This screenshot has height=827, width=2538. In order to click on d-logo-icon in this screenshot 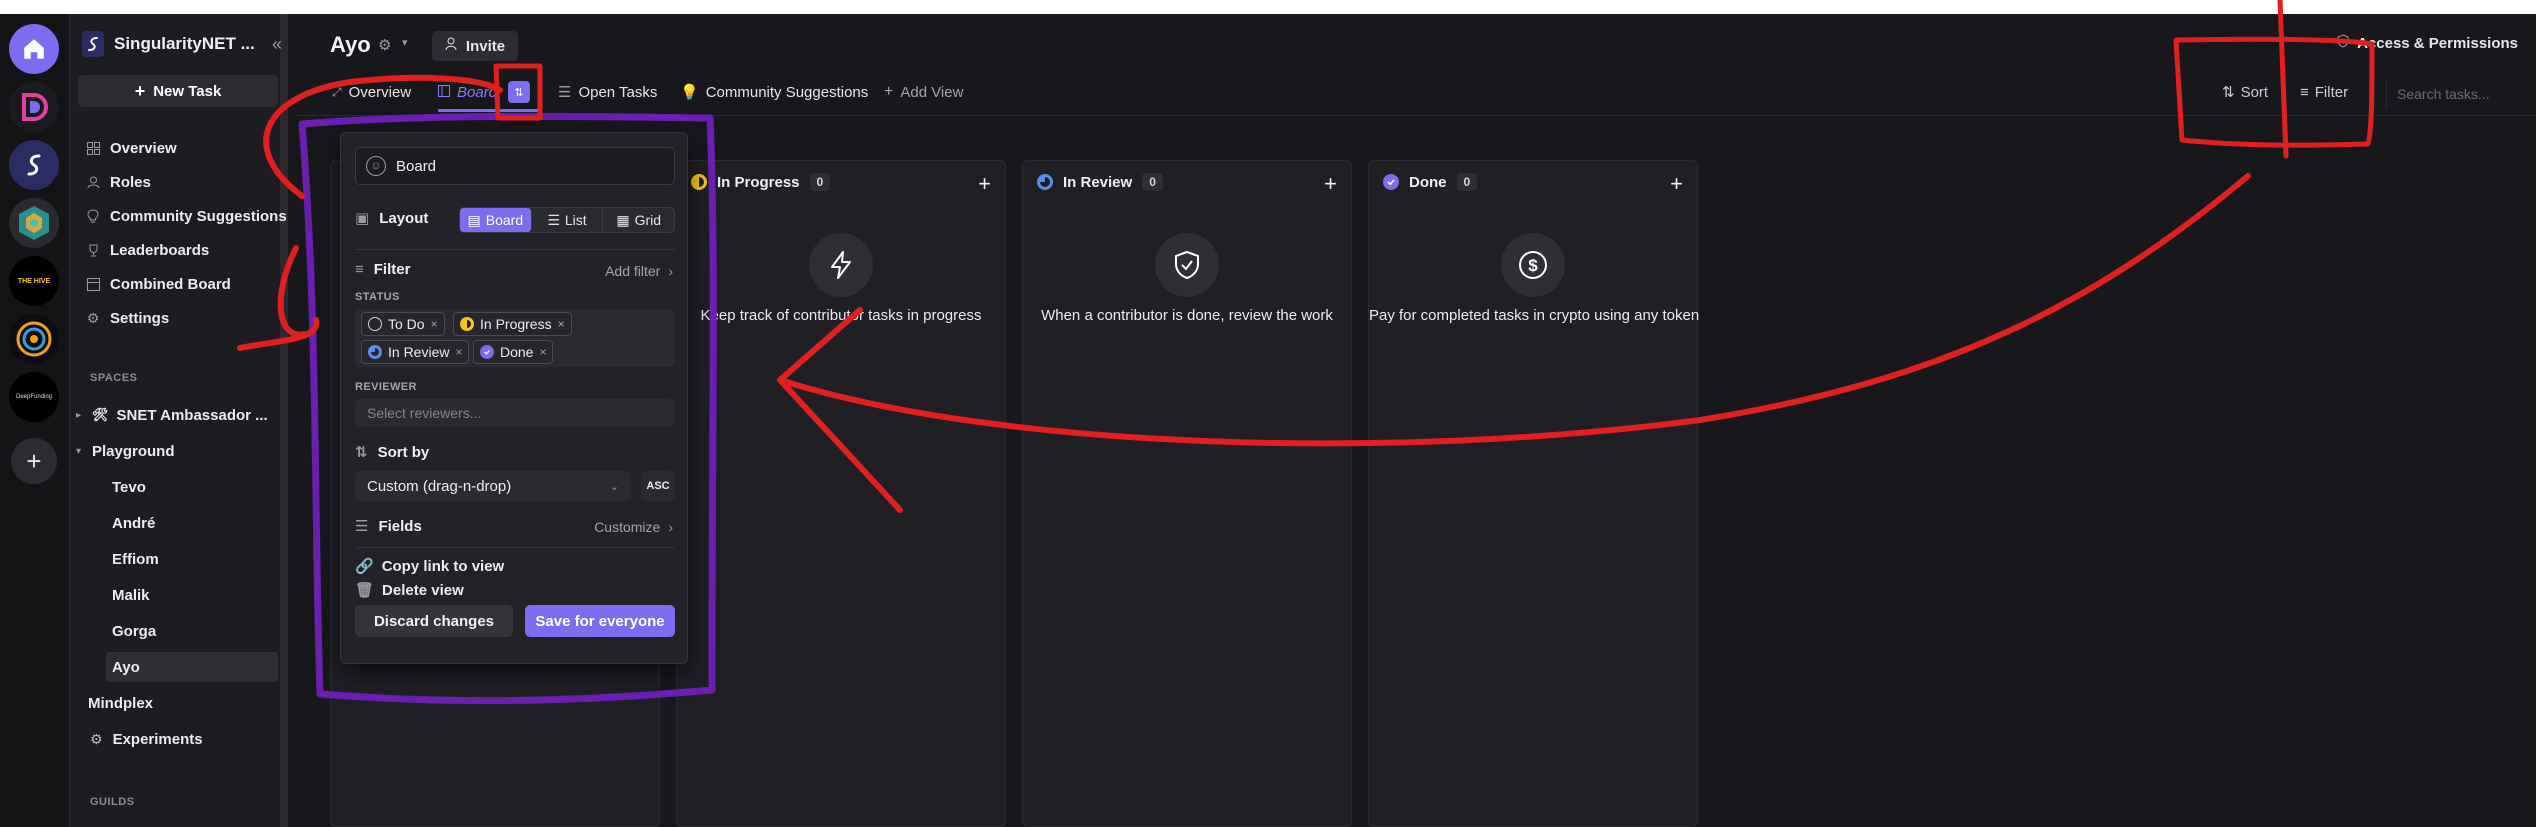, I will do `click(34, 107)`.